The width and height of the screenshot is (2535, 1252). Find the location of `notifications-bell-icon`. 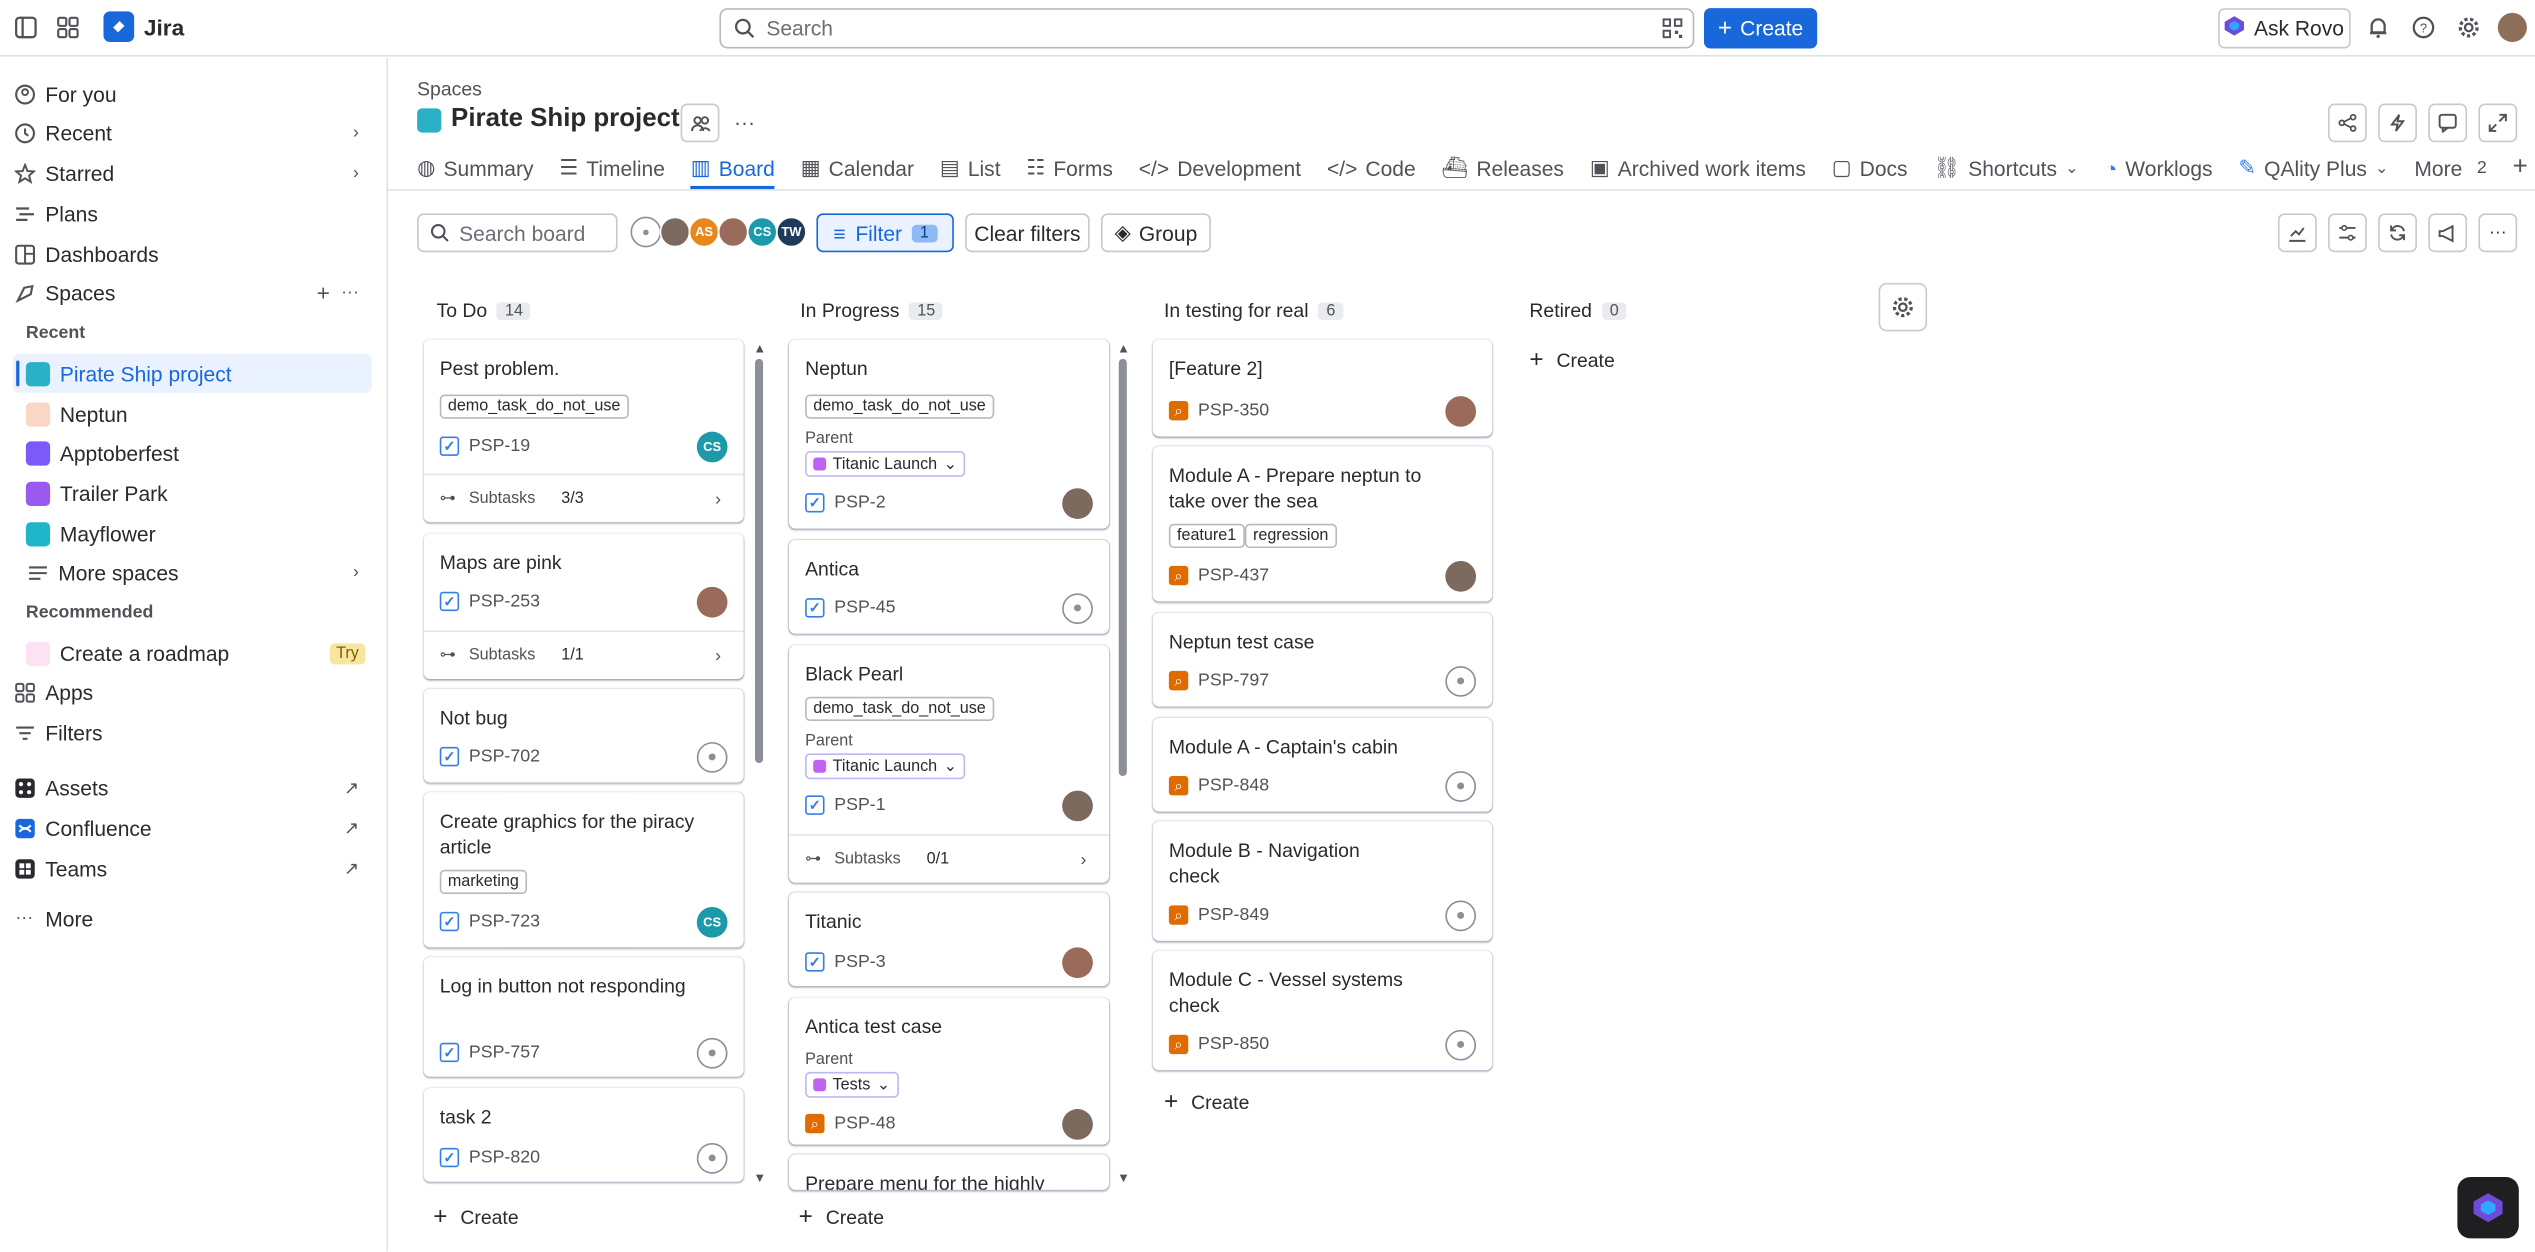

notifications-bell-icon is located at coordinates (2378, 27).